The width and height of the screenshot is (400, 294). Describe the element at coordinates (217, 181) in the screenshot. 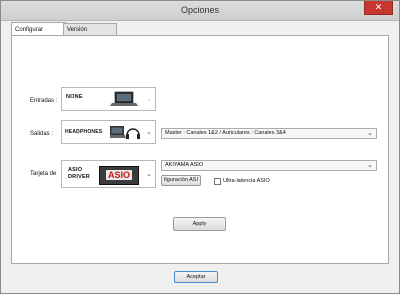

I see `low-latency-checkbox` at that location.